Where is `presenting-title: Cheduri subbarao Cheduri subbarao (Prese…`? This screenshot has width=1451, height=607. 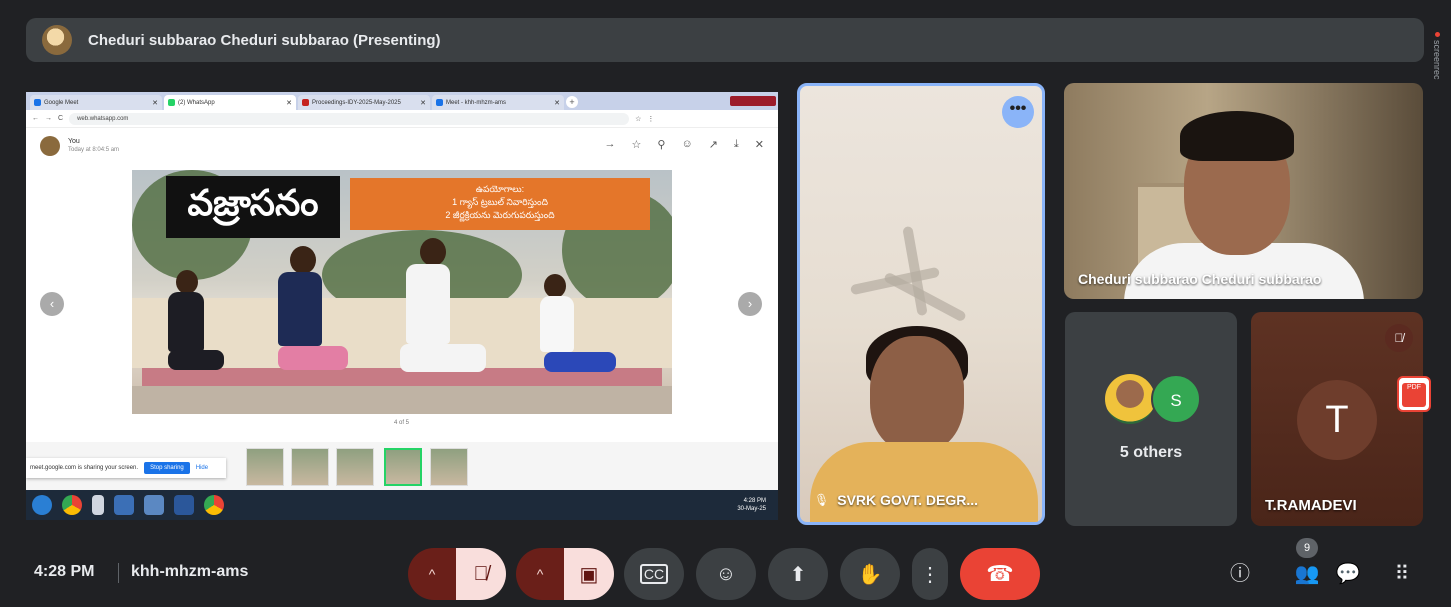 presenting-title: Cheduri subbarao Cheduri subbarao (Prese… is located at coordinates (264, 40).